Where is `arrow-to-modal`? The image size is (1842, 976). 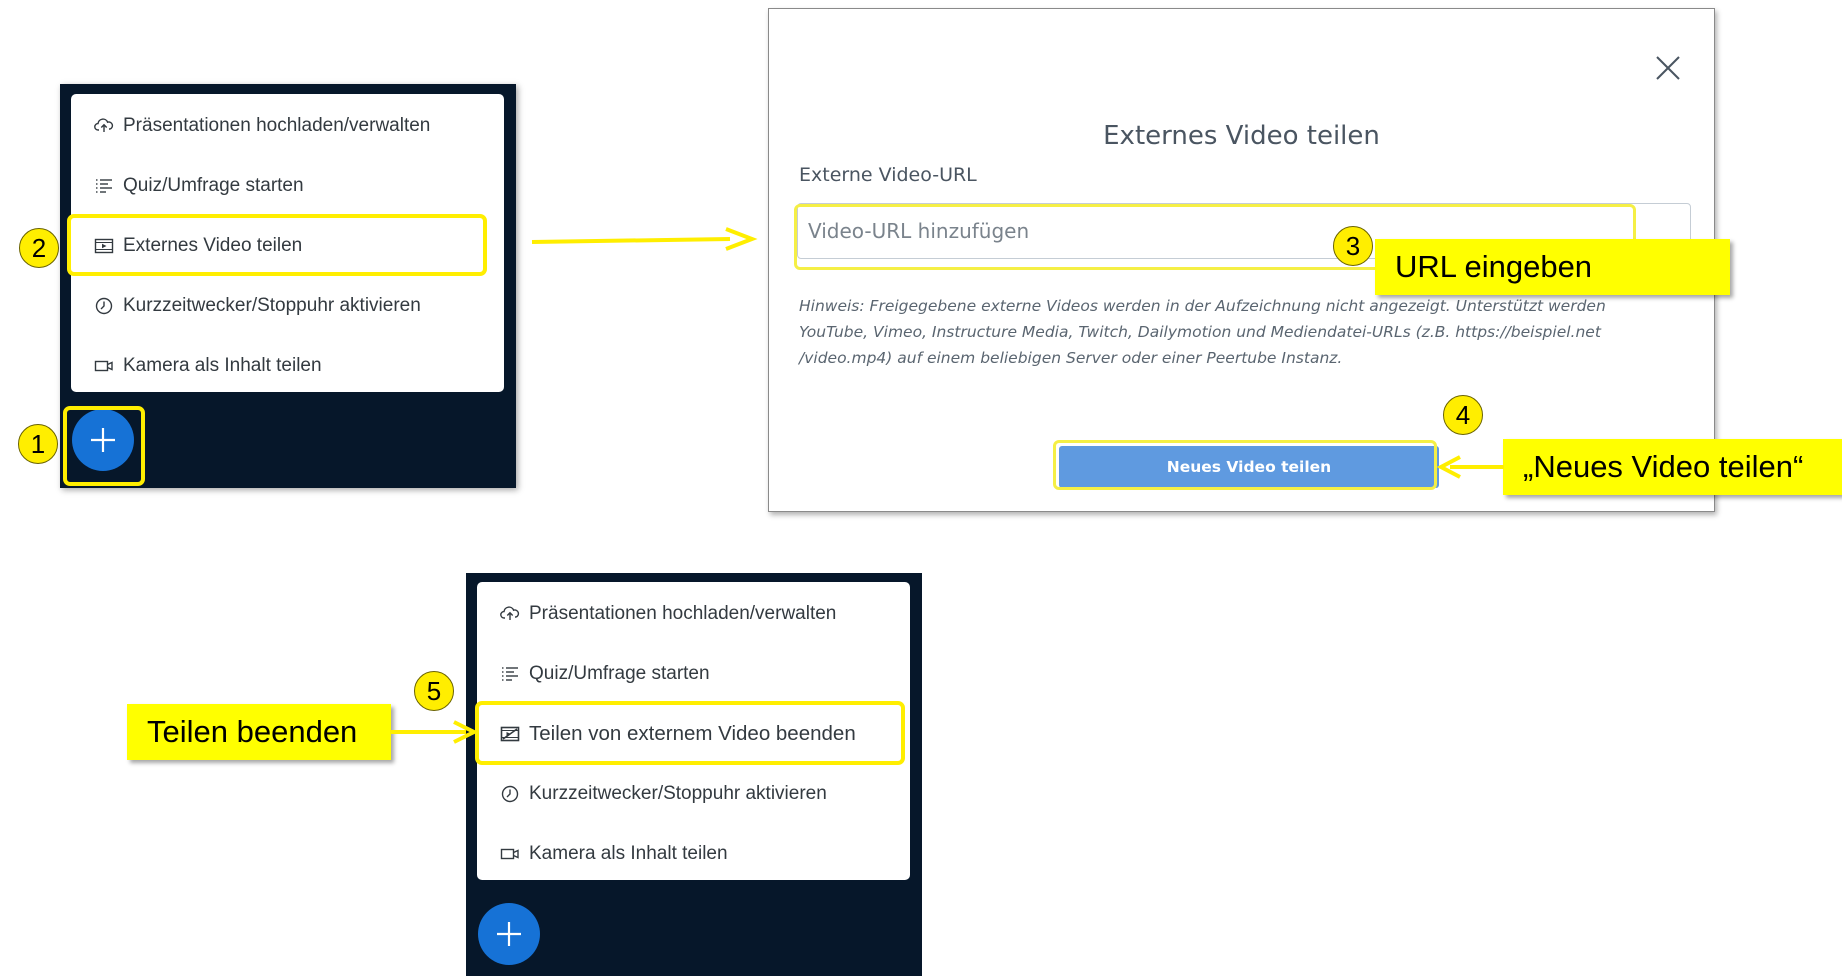
arrow-to-modal is located at coordinates (644, 239).